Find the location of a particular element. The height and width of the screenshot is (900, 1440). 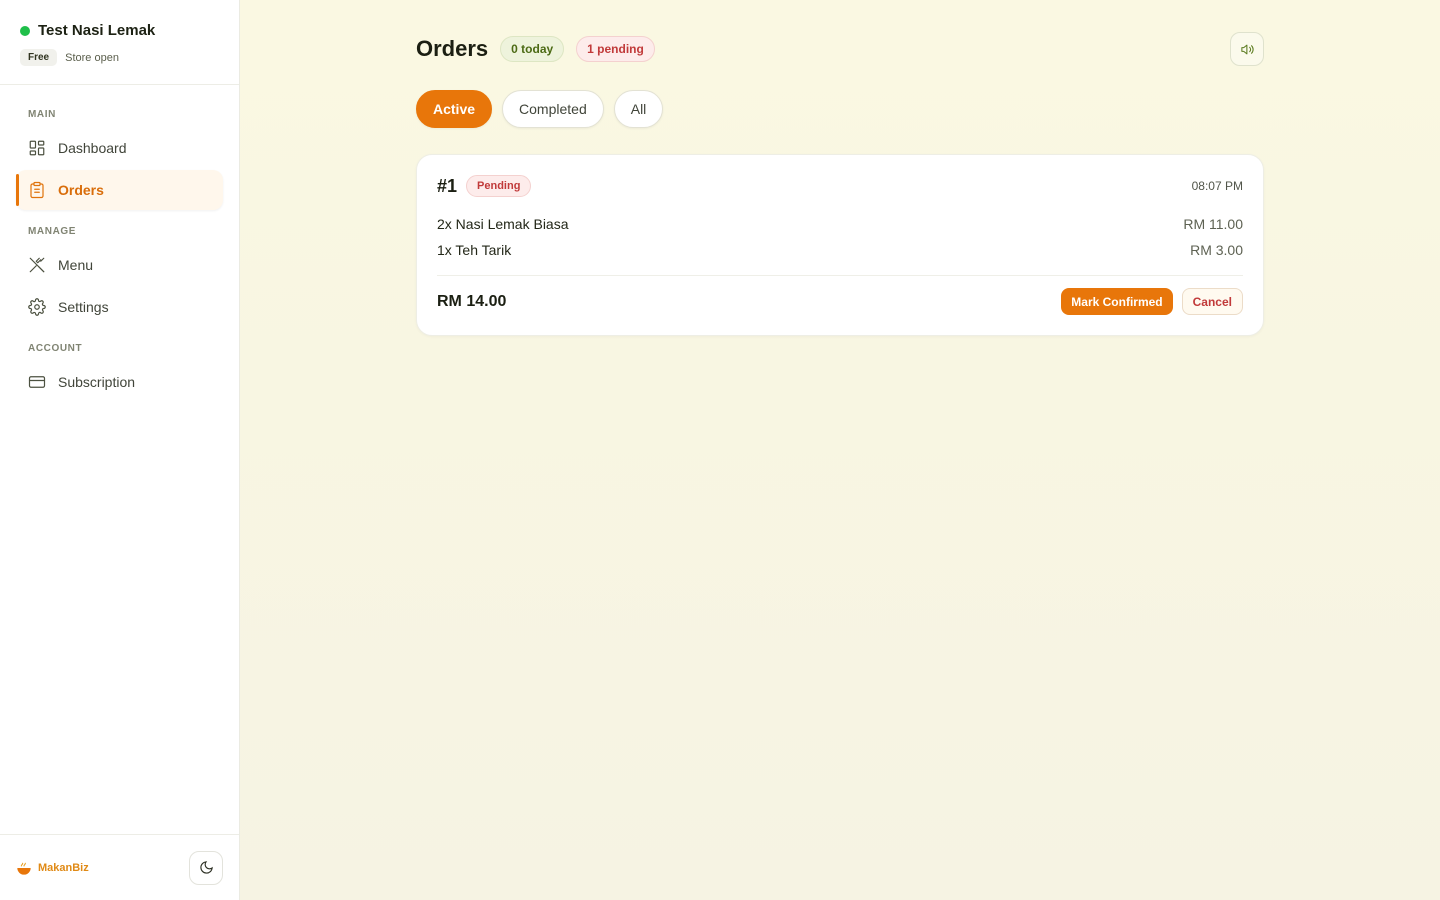

gear-icon is located at coordinates (37, 307).